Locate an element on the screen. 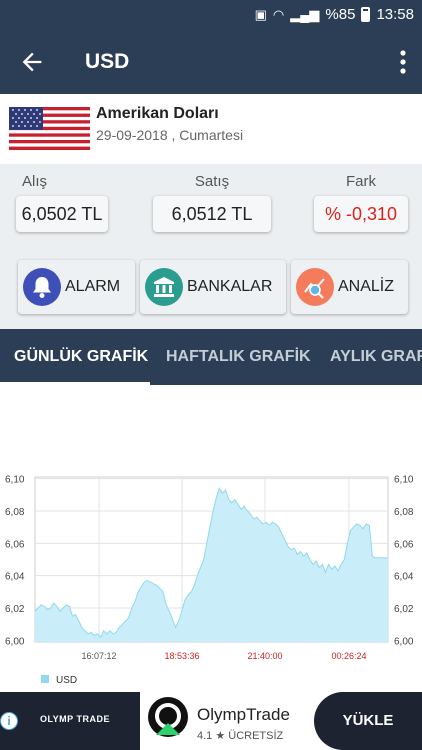  alarm-label: ALARM is located at coordinates (93, 286).